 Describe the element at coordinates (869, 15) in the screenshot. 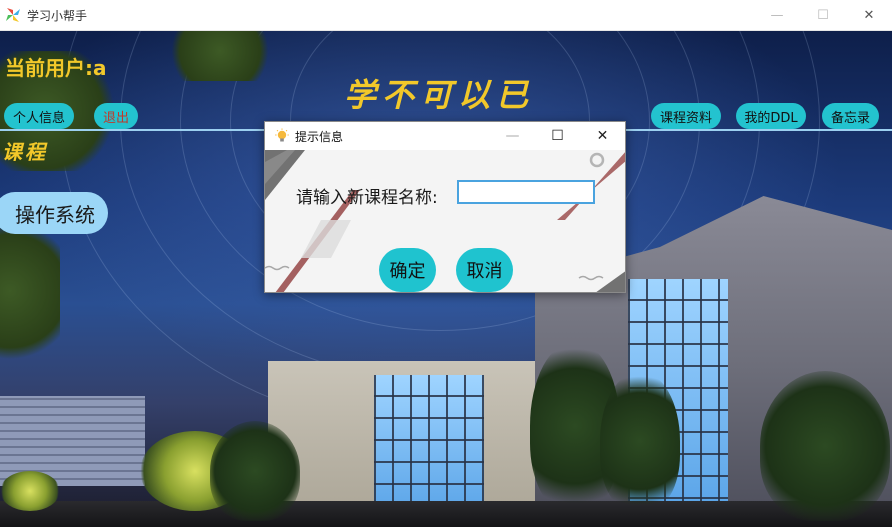

I see `close-button: ✕` at that location.